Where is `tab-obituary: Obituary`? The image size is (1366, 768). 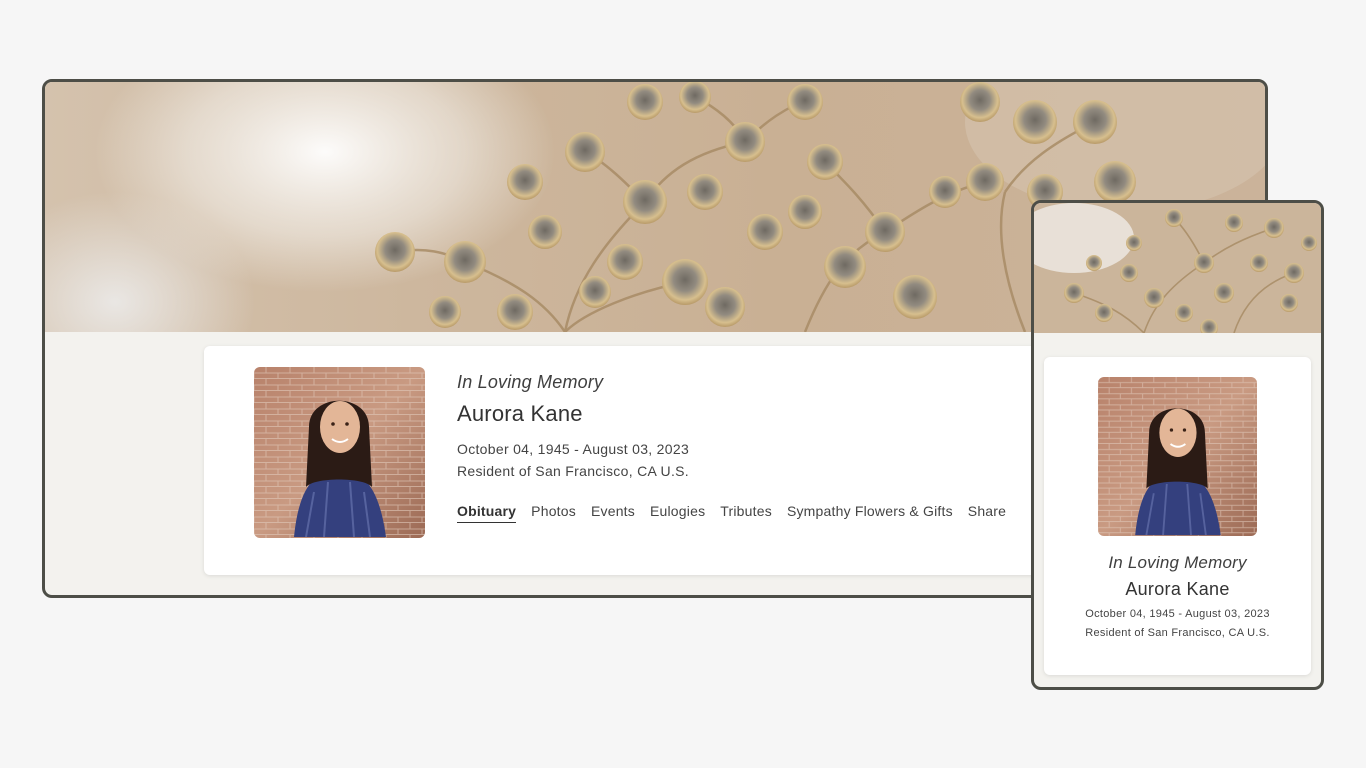
tab-obituary: Obituary is located at coordinates (487, 513).